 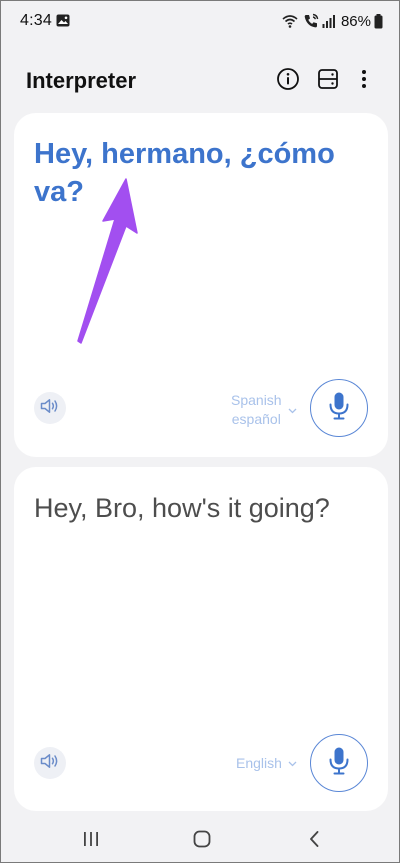 I want to click on target-mic-button, so click(x=339, y=763).